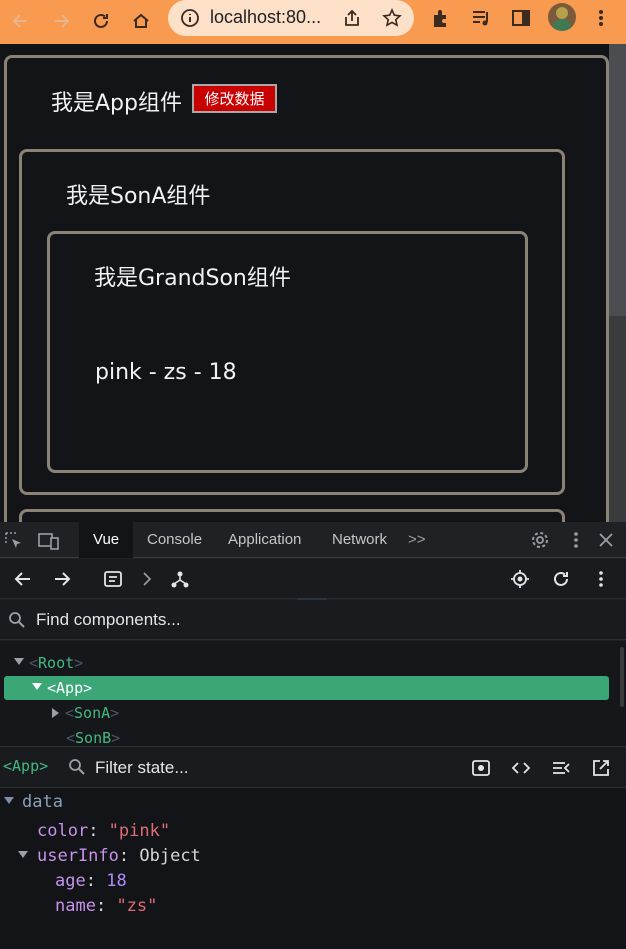 The image size is (626, 949). What do you see at coordinates (139, 831) in the screenshot?
I see `state-value: "pink"` at bounding box center [139, 831].